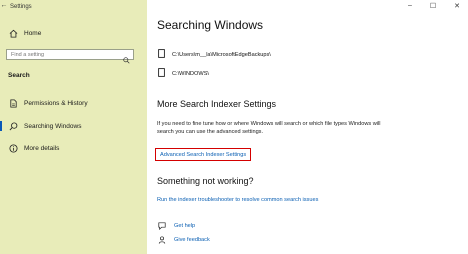 This screenshot has height=254, width=468. I want to click on permissions-icon, so click(13, 103).